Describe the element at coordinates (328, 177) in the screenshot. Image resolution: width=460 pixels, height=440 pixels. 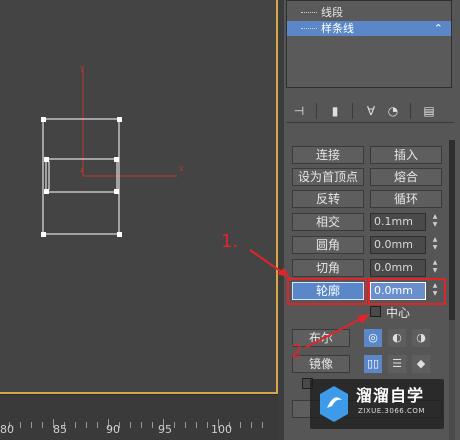
I see `make-first-button: 设为首顶点` at that location.